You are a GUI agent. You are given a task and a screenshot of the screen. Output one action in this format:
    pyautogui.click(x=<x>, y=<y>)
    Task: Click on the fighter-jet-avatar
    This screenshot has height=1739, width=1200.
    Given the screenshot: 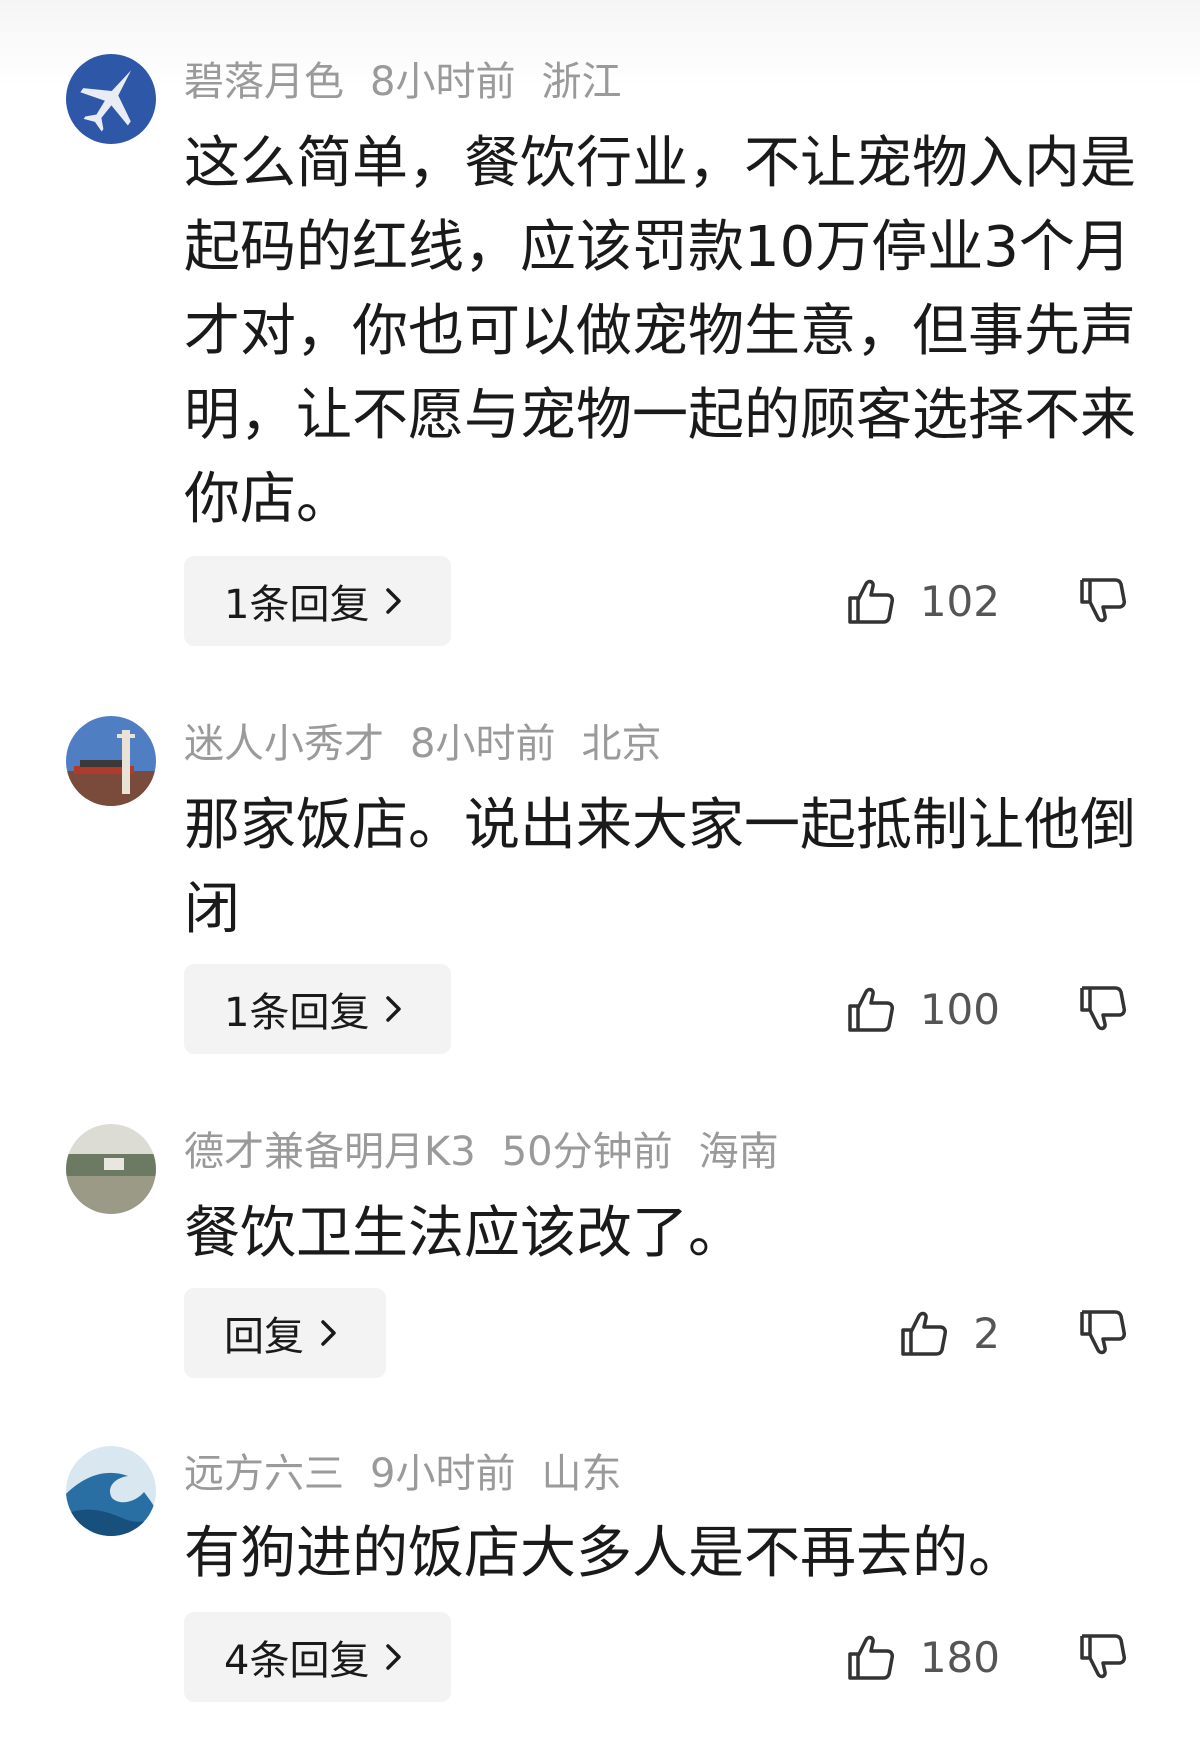 What is the action you would take?
    pyautogui.click(x=111, y=99)
    